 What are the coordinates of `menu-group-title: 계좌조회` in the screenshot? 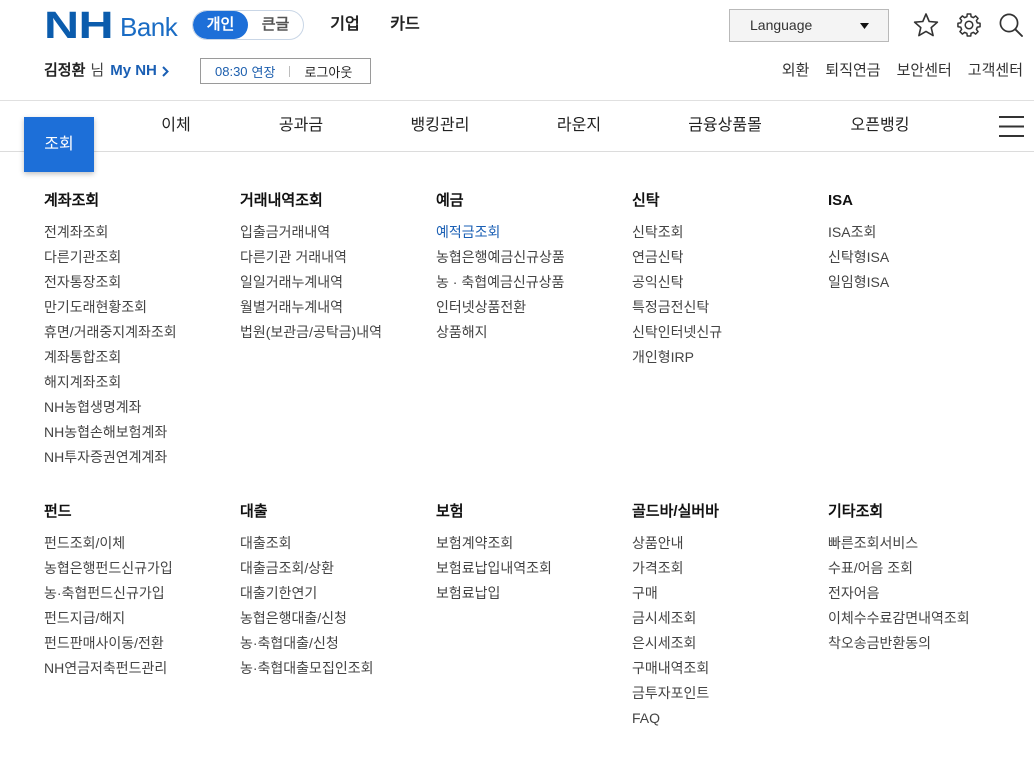 It's located at (72, 200).